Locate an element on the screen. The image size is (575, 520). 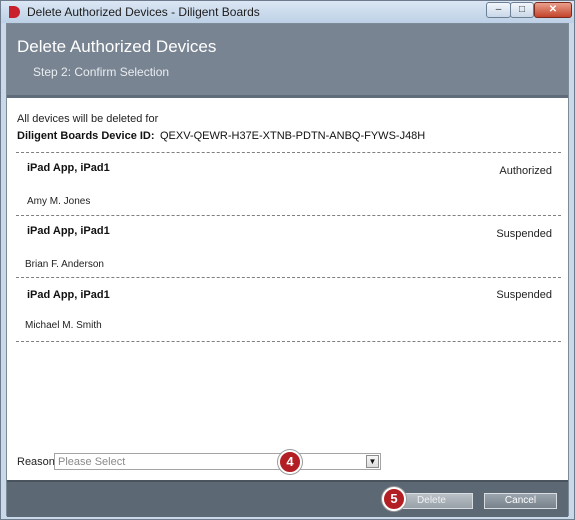
device-id-value: QEXV-QEWR-H37E-XTNB-PDTN-ANBQ-FYWS-J48H is located at coordinates (293, 136).